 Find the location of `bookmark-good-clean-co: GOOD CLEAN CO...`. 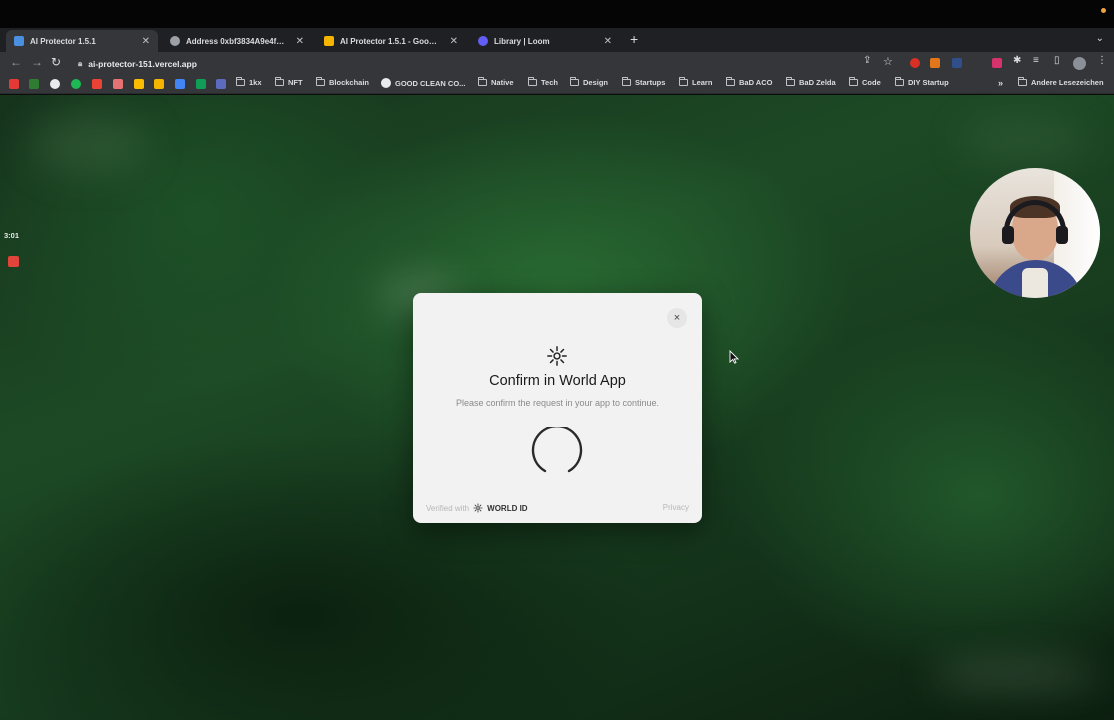

bookmark-good-clean-co: GOOD CLEAN CO... is located at coordinates (423, 83).